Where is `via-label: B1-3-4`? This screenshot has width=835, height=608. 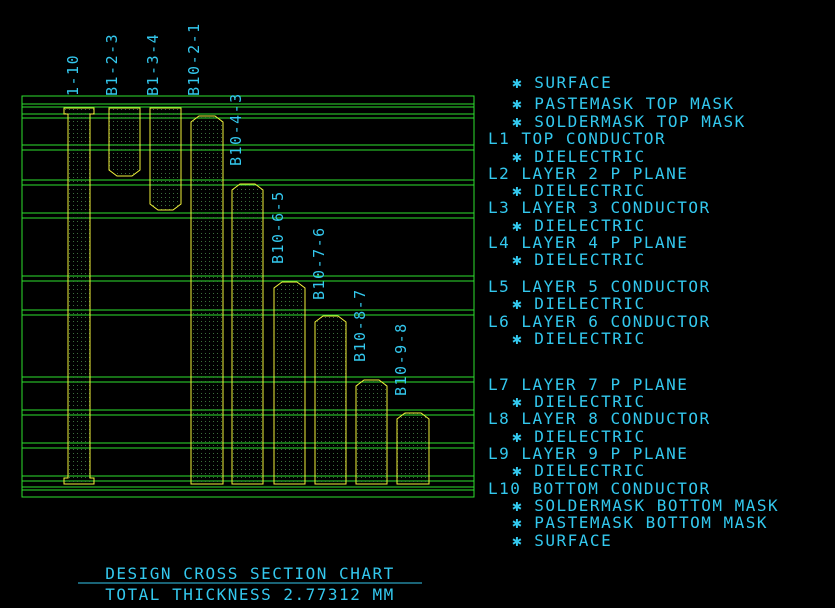
via-label: B1-3-4 is located at coordinates (153, 64).